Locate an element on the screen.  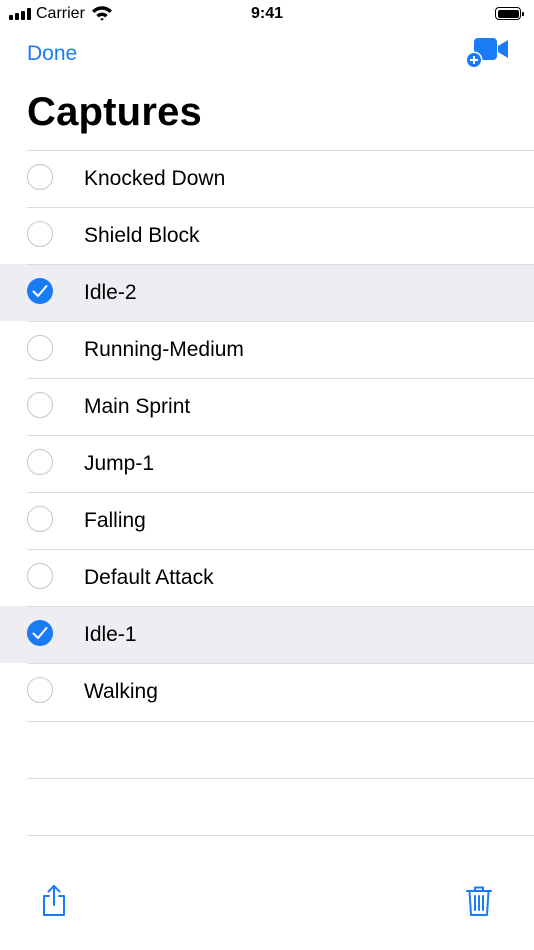
trash-icon is located at coordinates (479, 901).